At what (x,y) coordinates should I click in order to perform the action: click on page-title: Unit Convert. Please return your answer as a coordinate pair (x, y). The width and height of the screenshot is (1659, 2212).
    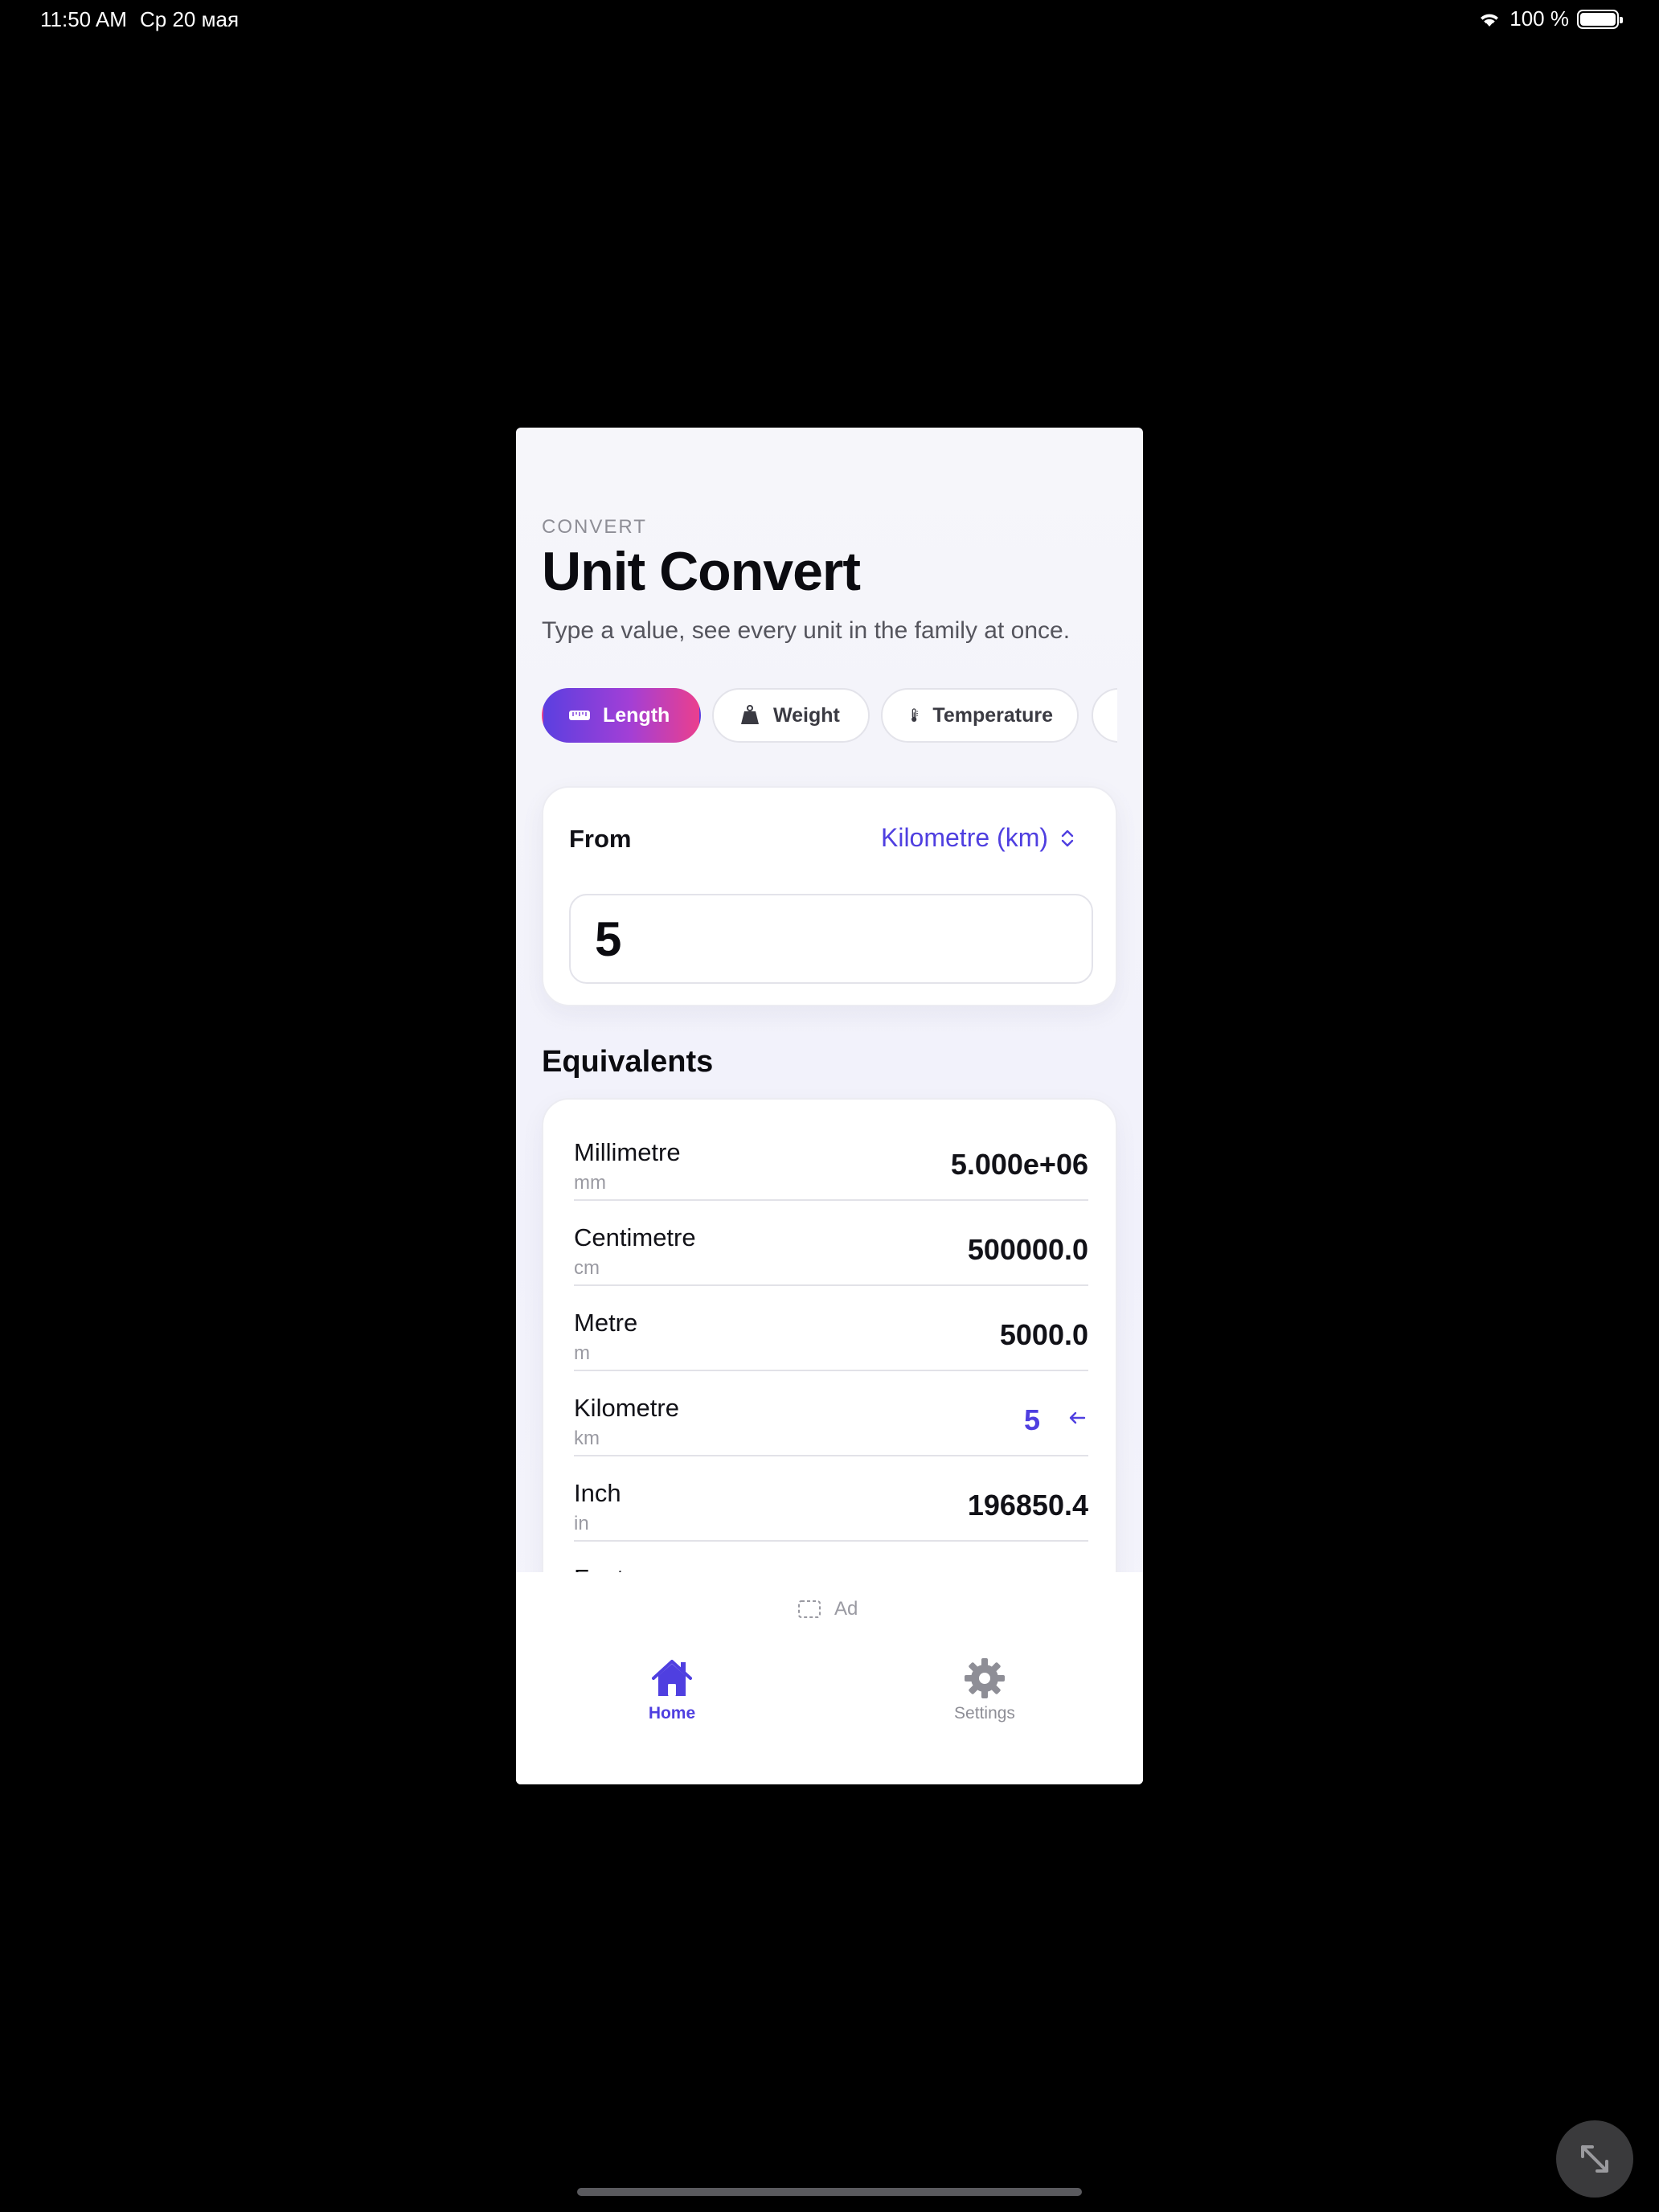
    Looking at the image, I should click on (701, 571).